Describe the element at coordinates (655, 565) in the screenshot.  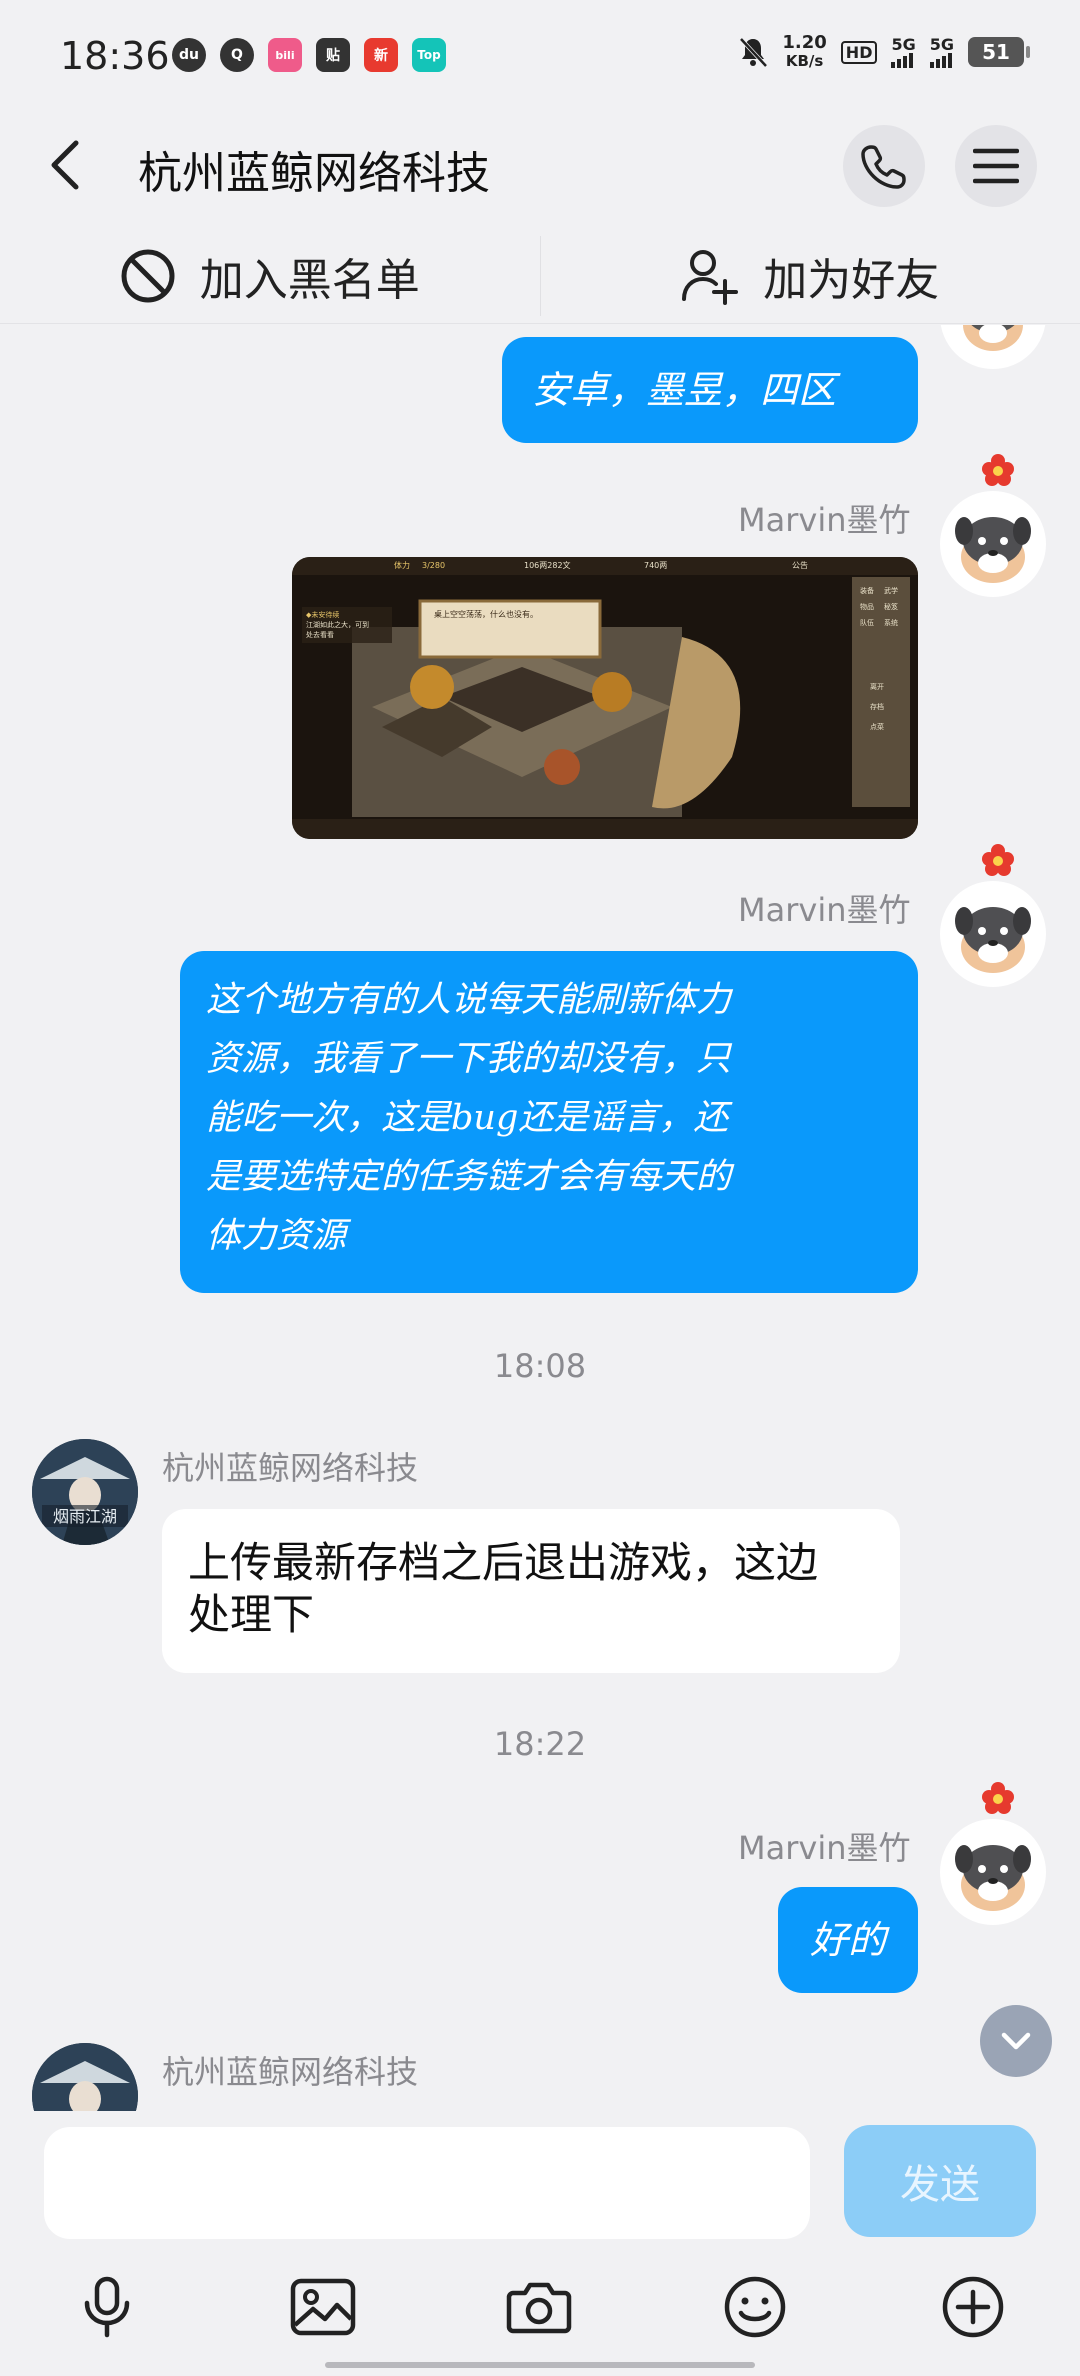
I see `svg-text: 740两` at that location.